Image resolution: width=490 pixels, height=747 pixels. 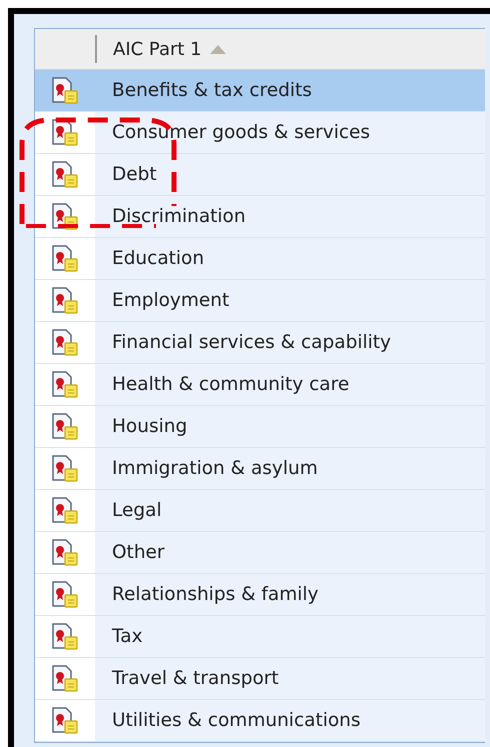 I want to click on table-row: Housing, so click(x=260, y=427).